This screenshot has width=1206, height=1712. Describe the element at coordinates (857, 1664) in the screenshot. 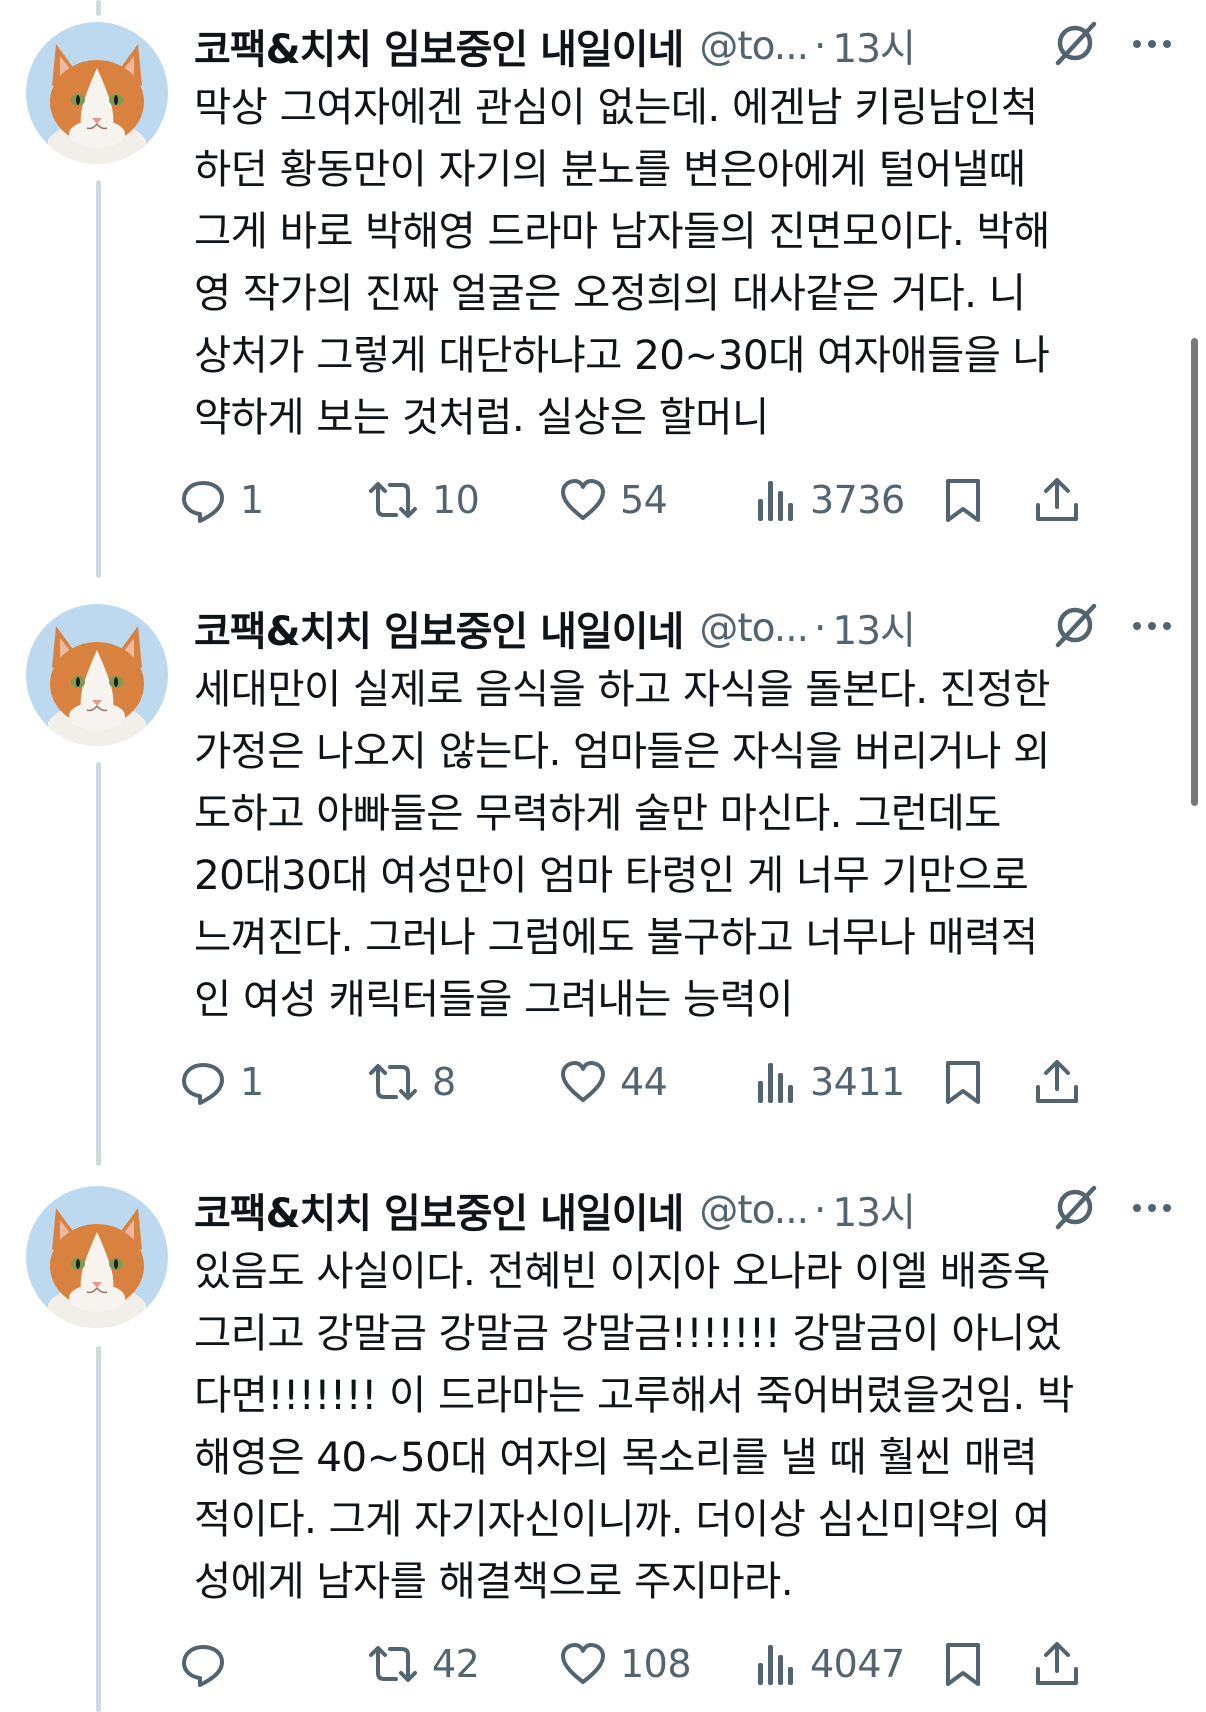

I see `views-count: 4047` at that location.